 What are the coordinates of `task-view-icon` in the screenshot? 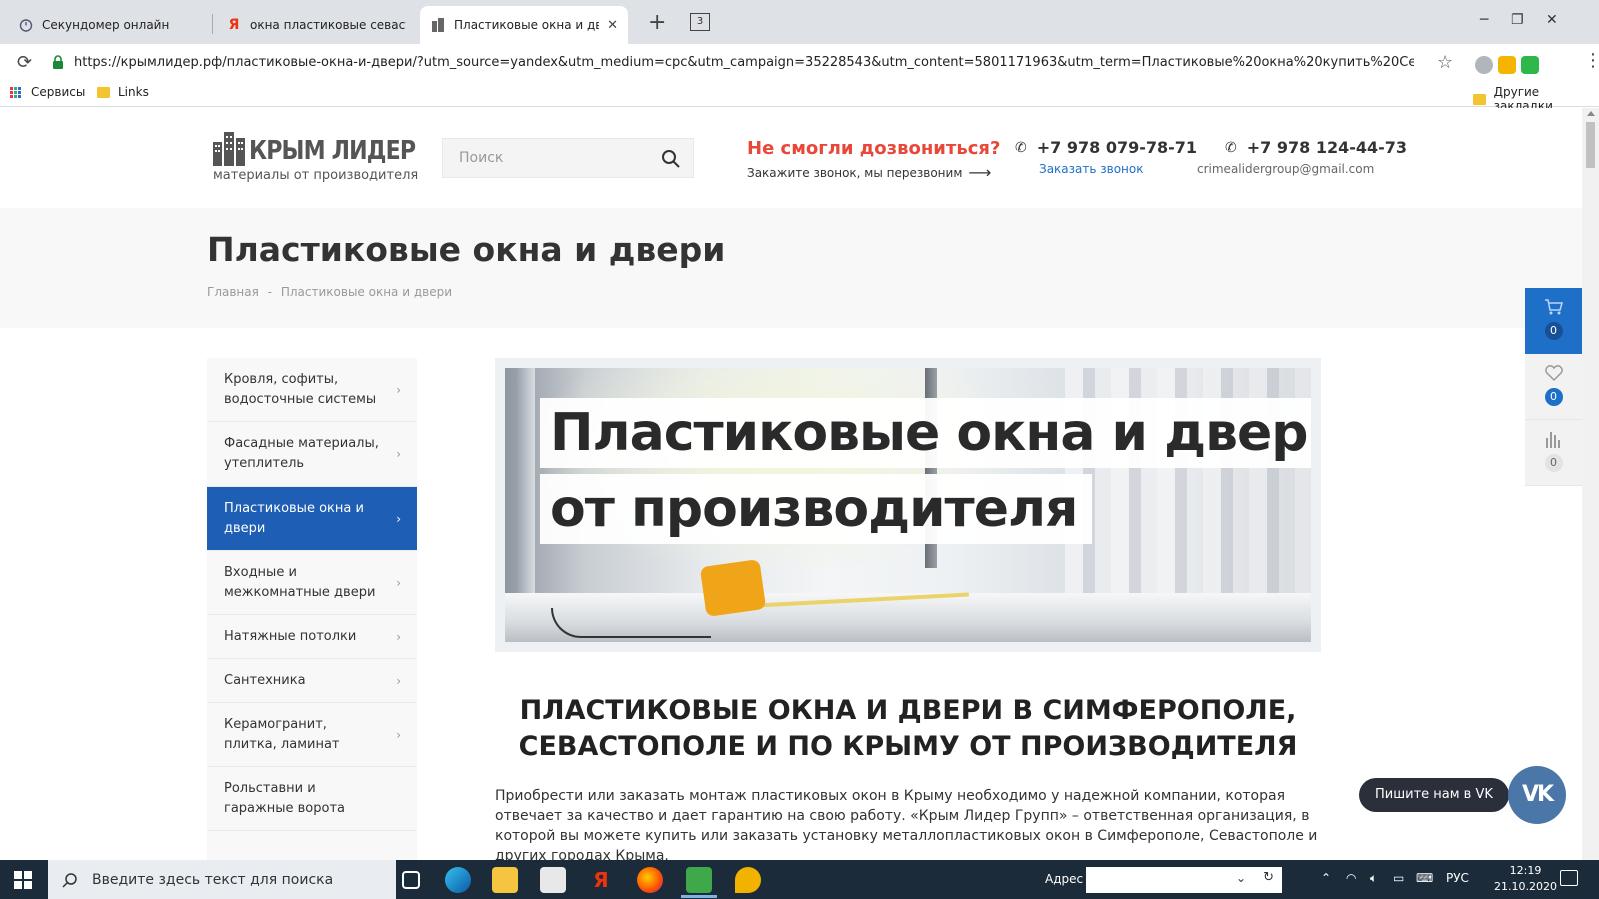 It's located at (411, 880).